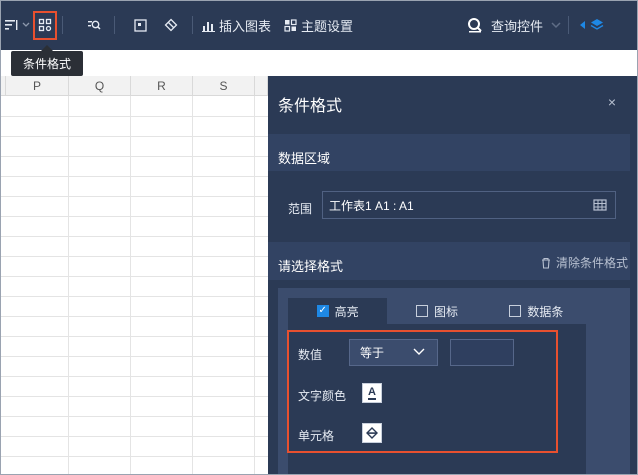 The image size is (638, 475). I want to click on close-button: ×, so click(612, 102).